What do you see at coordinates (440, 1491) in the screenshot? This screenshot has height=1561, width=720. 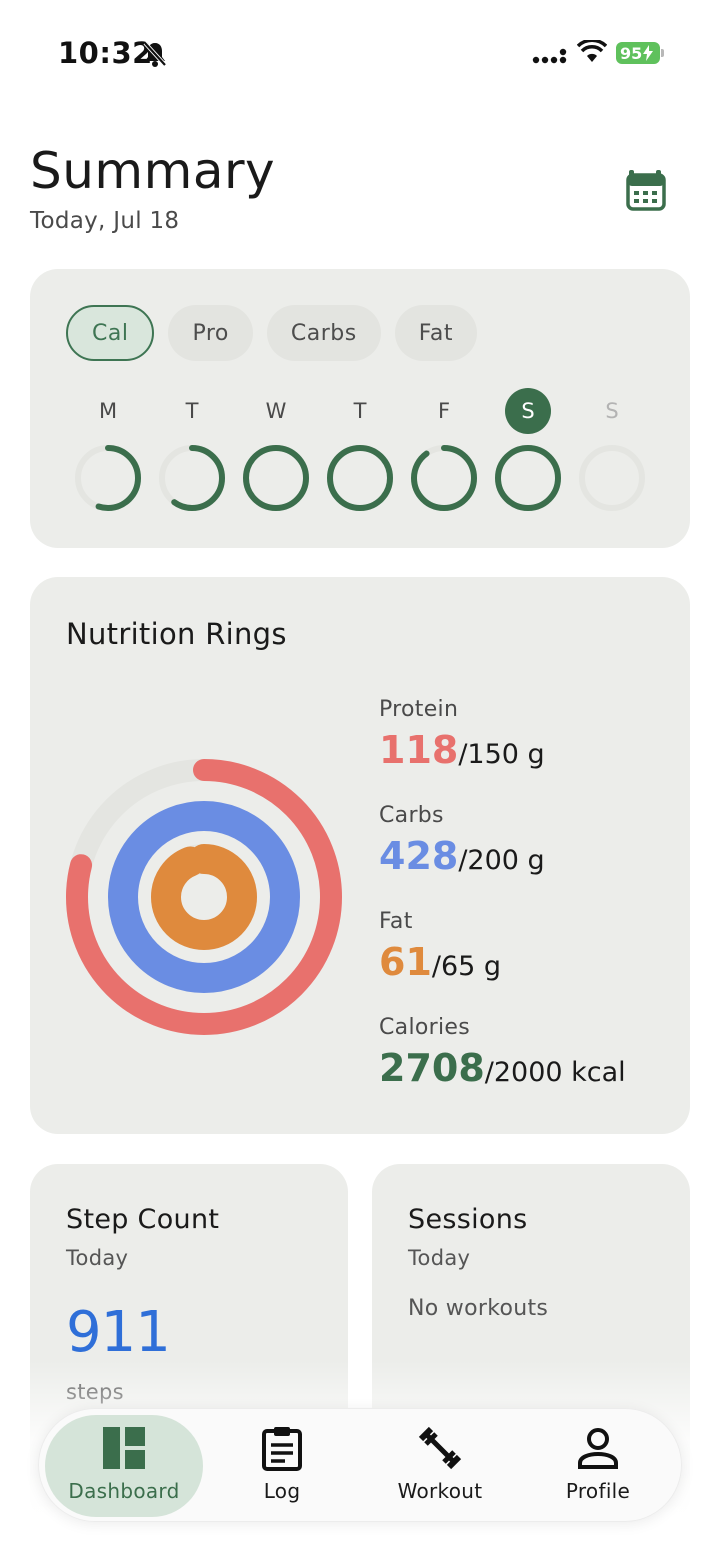 I see `tab-label: Workout` at bounding box center [440, 1491].